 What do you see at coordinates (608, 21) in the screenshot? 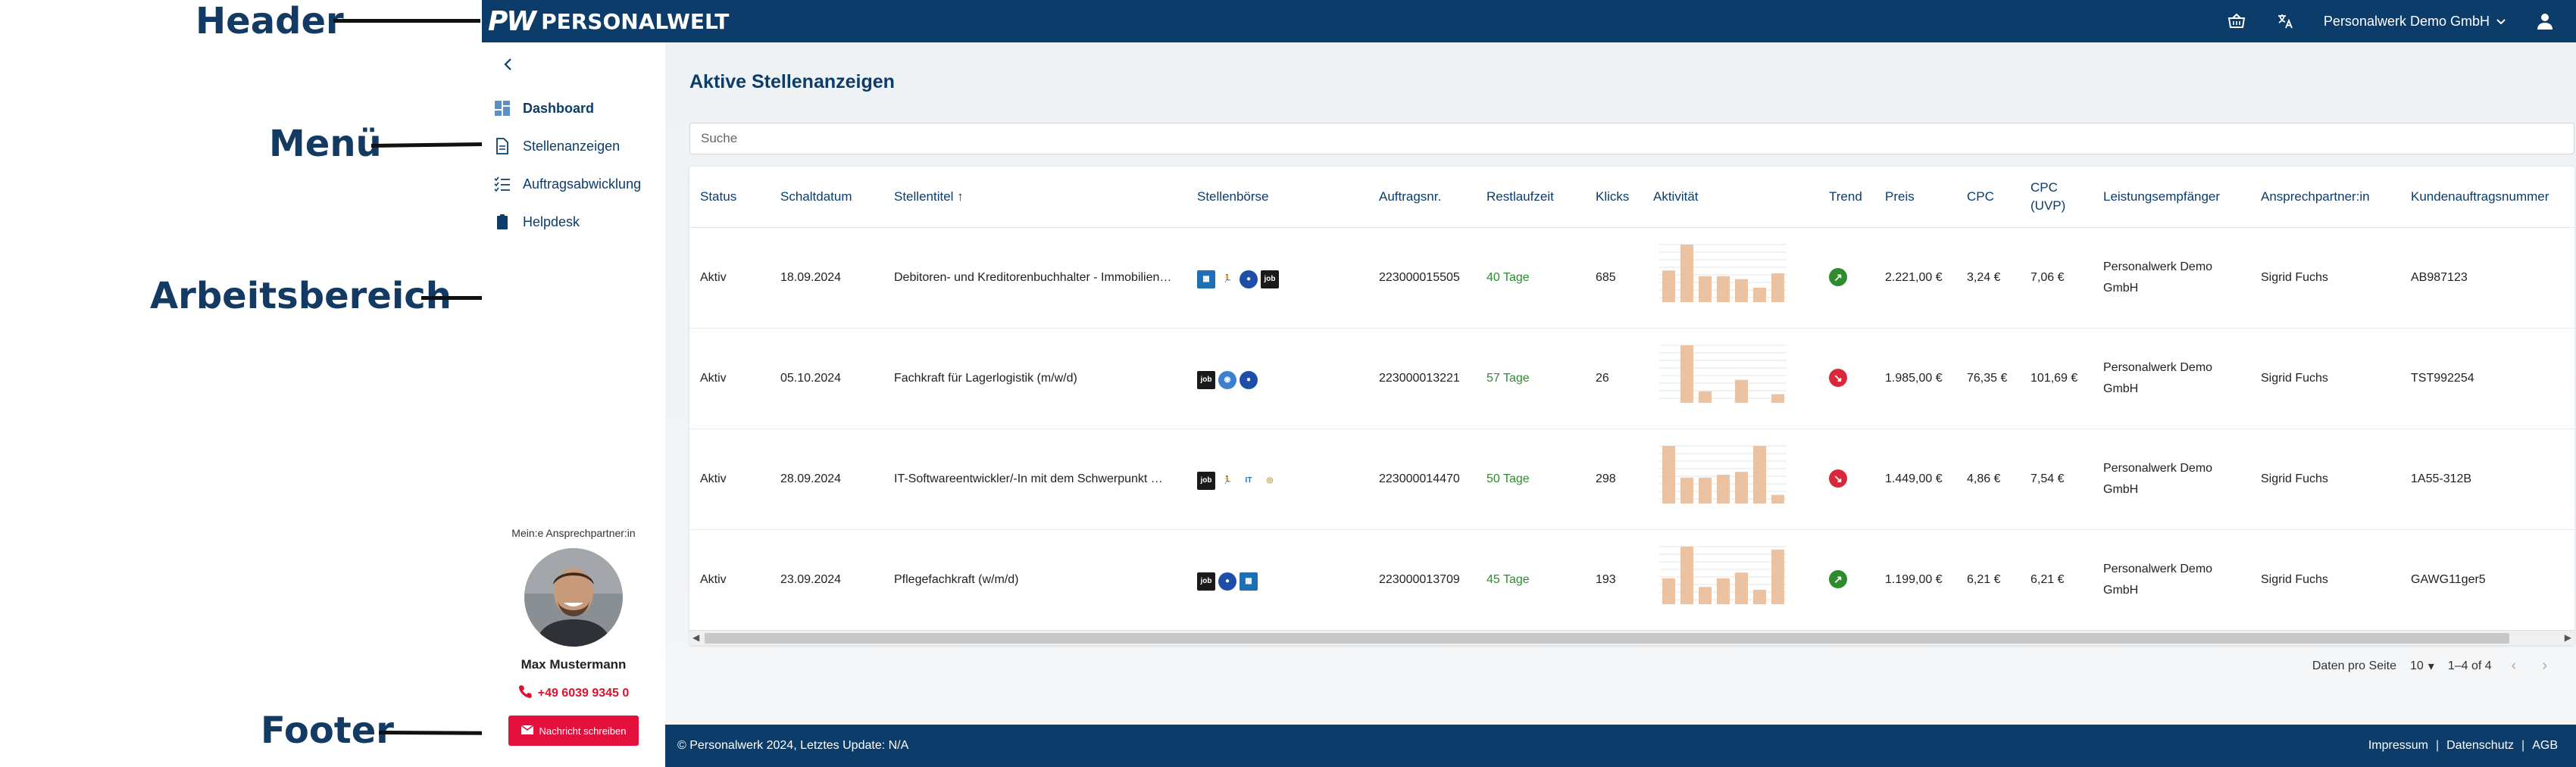
I see `logo: PW PERSONALWELT` at bounding box center [608, 21].